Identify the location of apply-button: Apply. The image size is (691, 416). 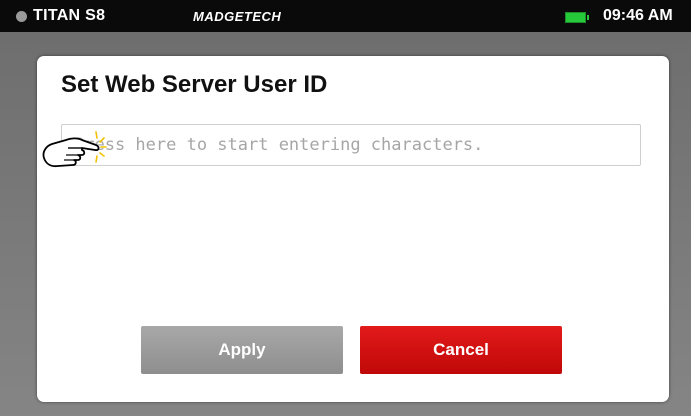
(242, 350).